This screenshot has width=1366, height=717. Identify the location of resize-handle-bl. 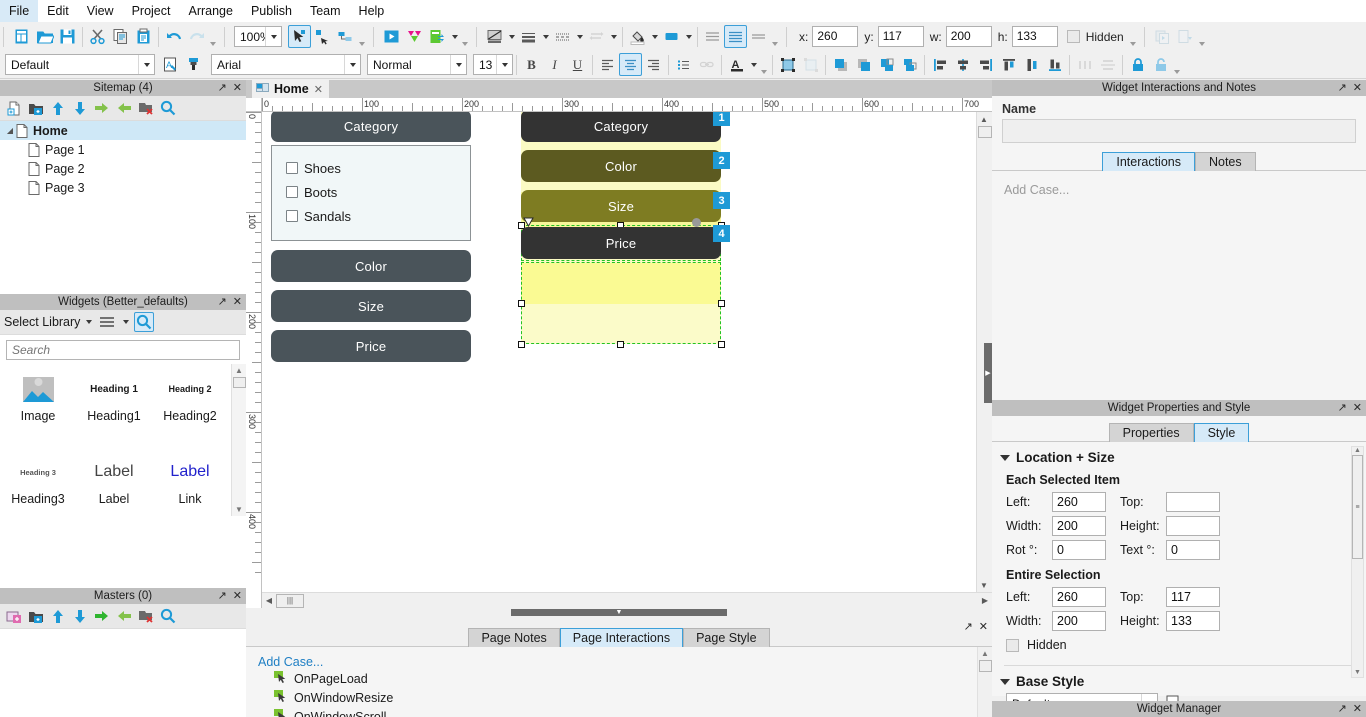
(521, 344).